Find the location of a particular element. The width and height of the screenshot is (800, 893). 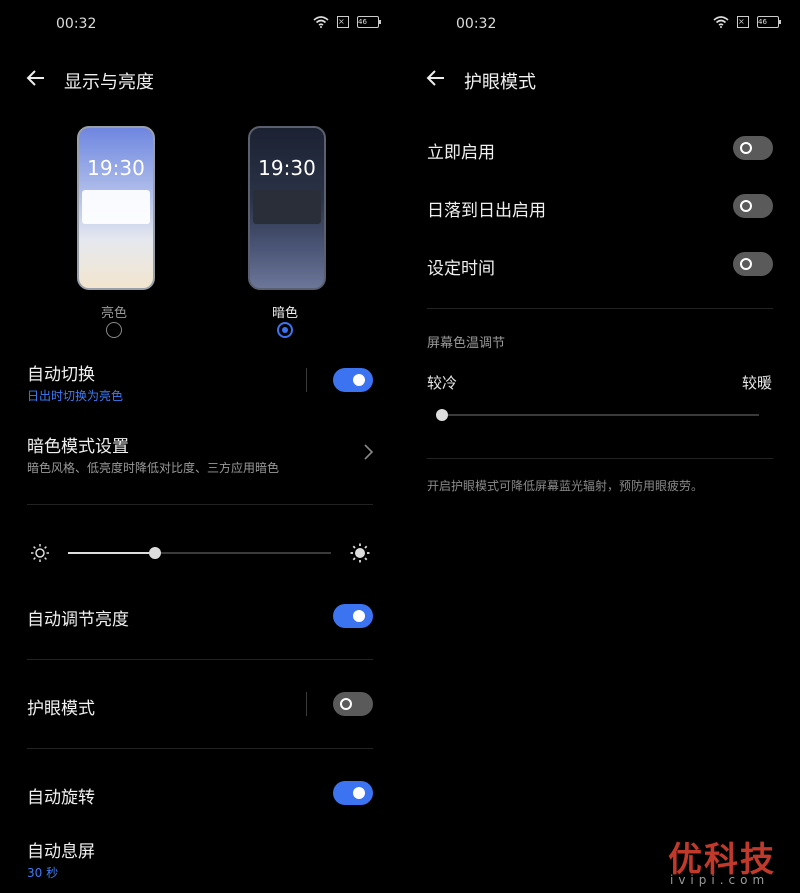

watermark-url: ivipi.com is located at coordinates (720, 880).